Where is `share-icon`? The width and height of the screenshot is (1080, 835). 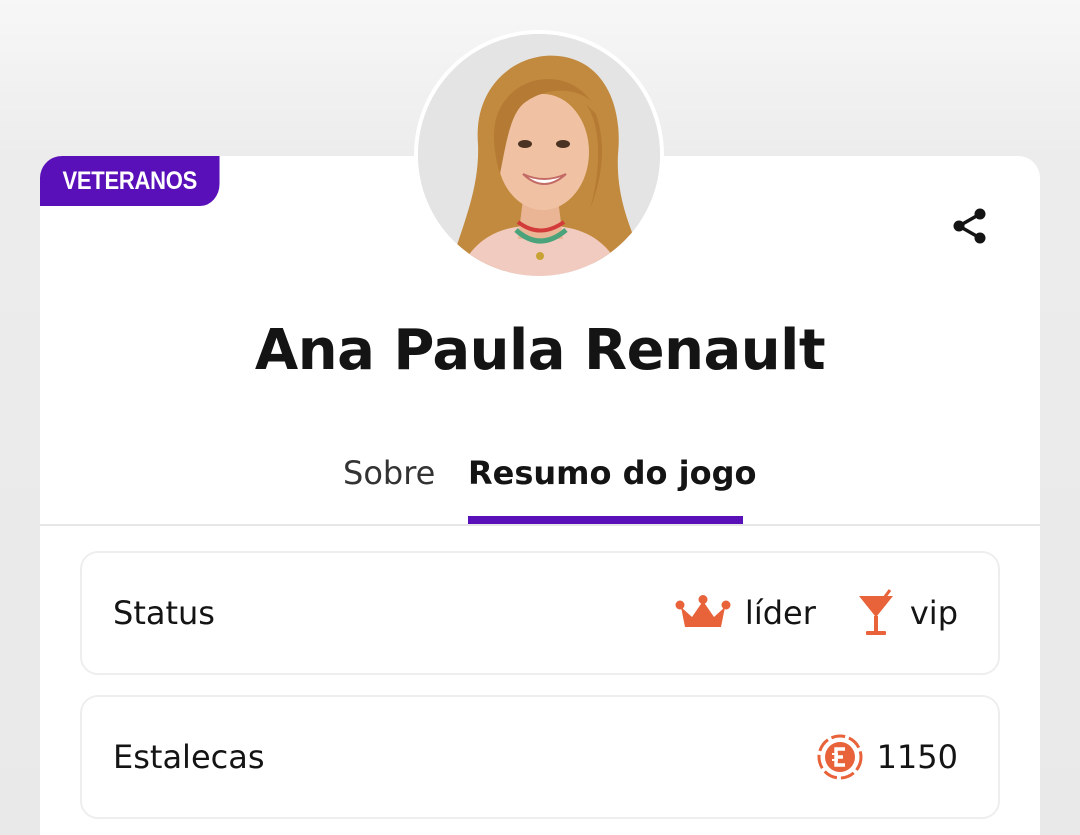 share-icon is located at coordinates (970, 226).